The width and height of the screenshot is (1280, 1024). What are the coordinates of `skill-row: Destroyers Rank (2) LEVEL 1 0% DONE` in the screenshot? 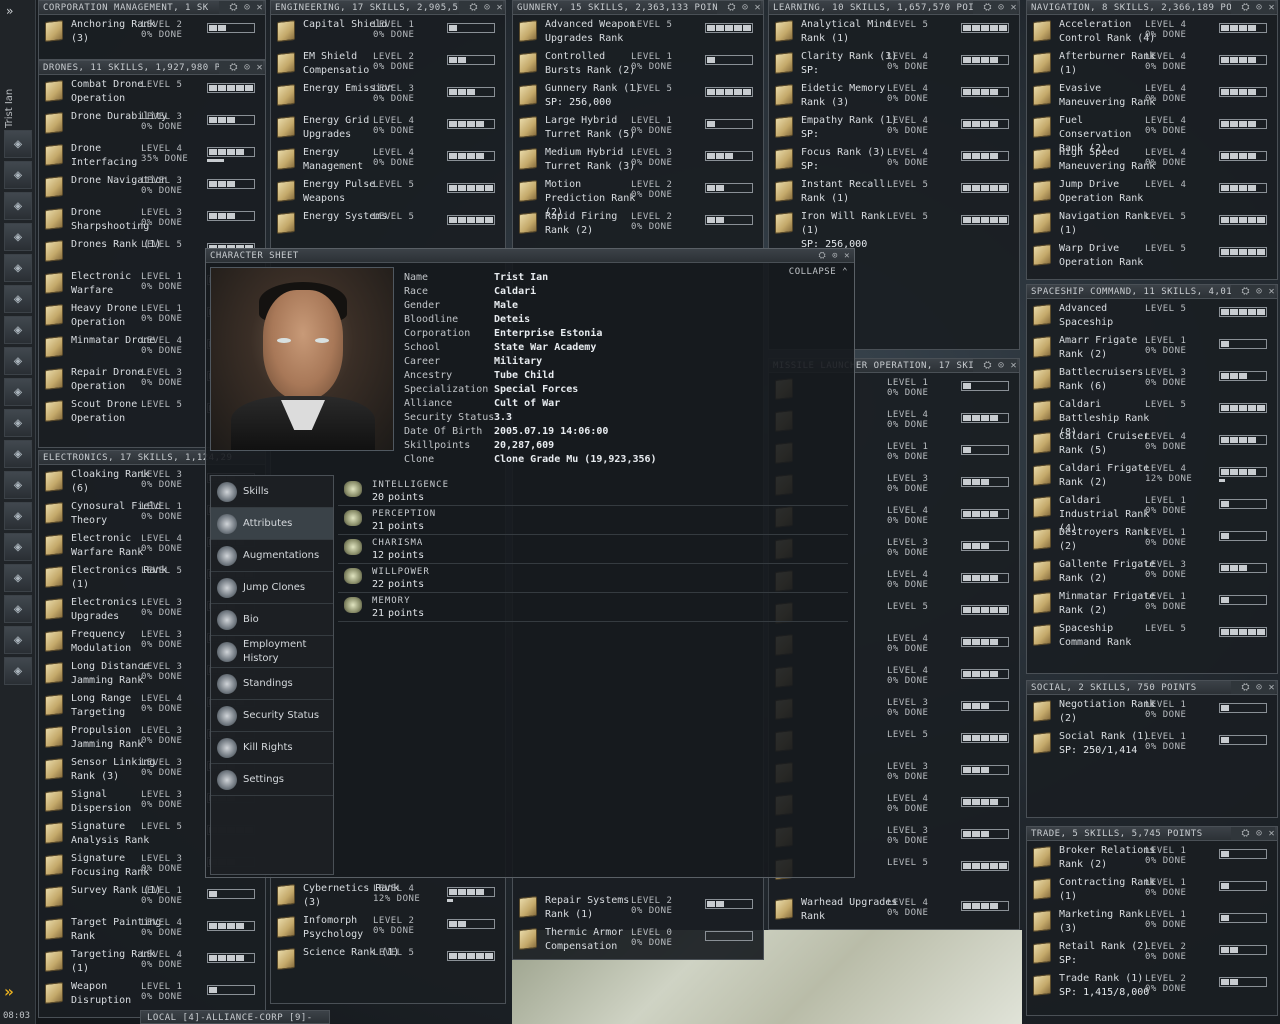 It's located at (1152, 539).